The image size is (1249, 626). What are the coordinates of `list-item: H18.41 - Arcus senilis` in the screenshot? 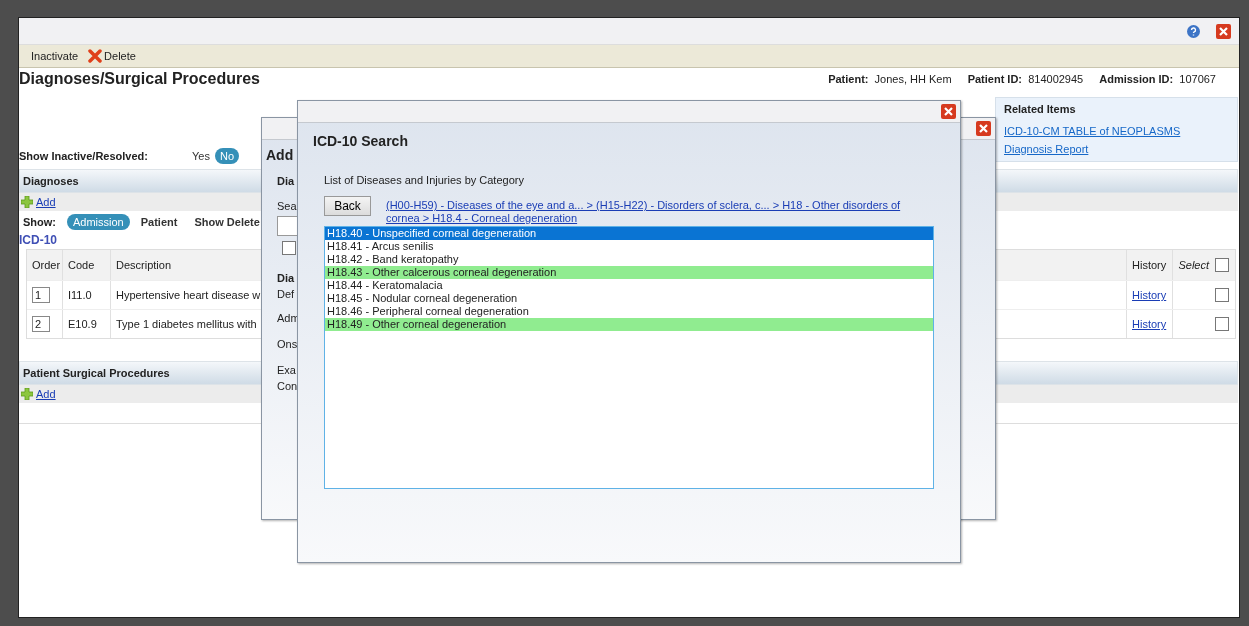 It's located at (629, 246).